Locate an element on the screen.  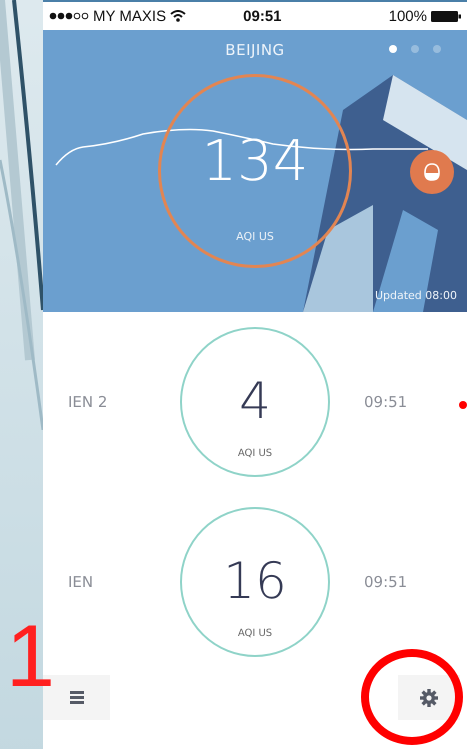
slide-number: 1 is located at coordinates (30, 656).